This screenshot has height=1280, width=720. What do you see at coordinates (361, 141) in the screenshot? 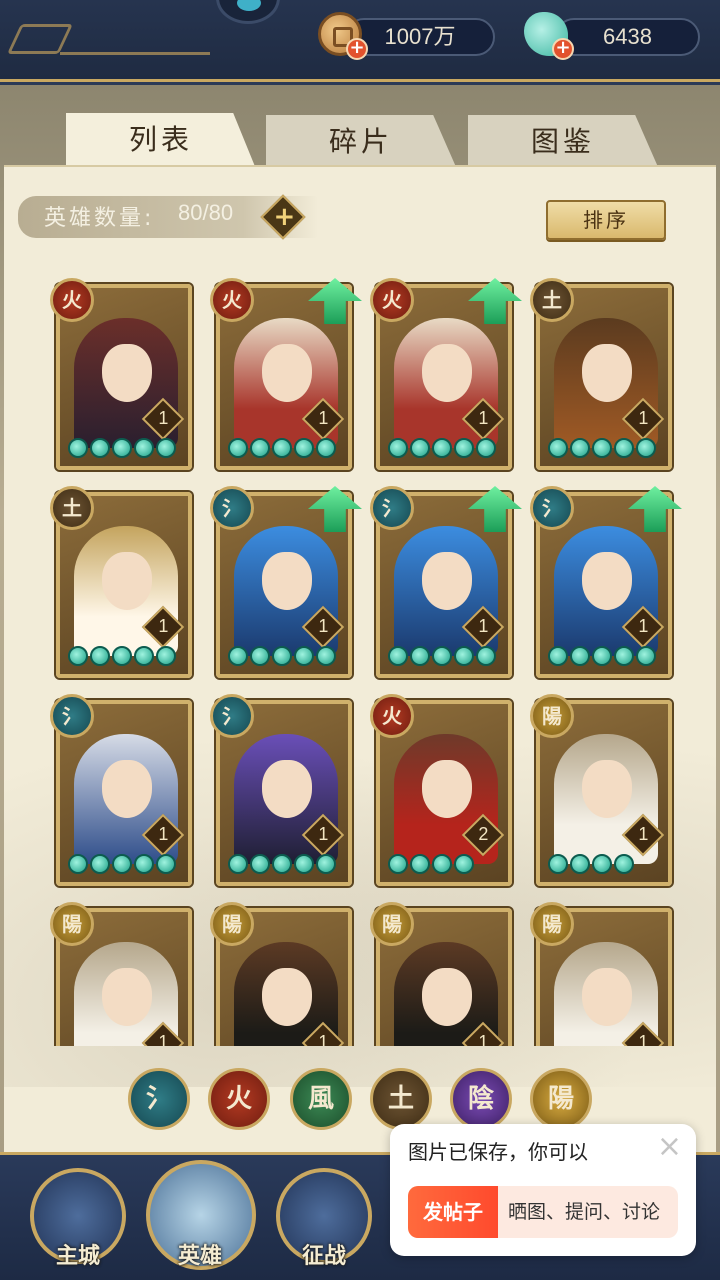
I see `tab-fragments: 碎片` at bounding box center [361, 141].